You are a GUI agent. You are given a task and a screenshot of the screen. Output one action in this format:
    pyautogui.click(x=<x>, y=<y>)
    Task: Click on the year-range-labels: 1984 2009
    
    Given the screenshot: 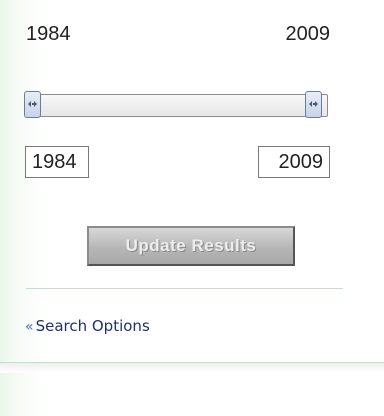 What is the action you would take?
    pyautogui.click(x=178, y=34)
    